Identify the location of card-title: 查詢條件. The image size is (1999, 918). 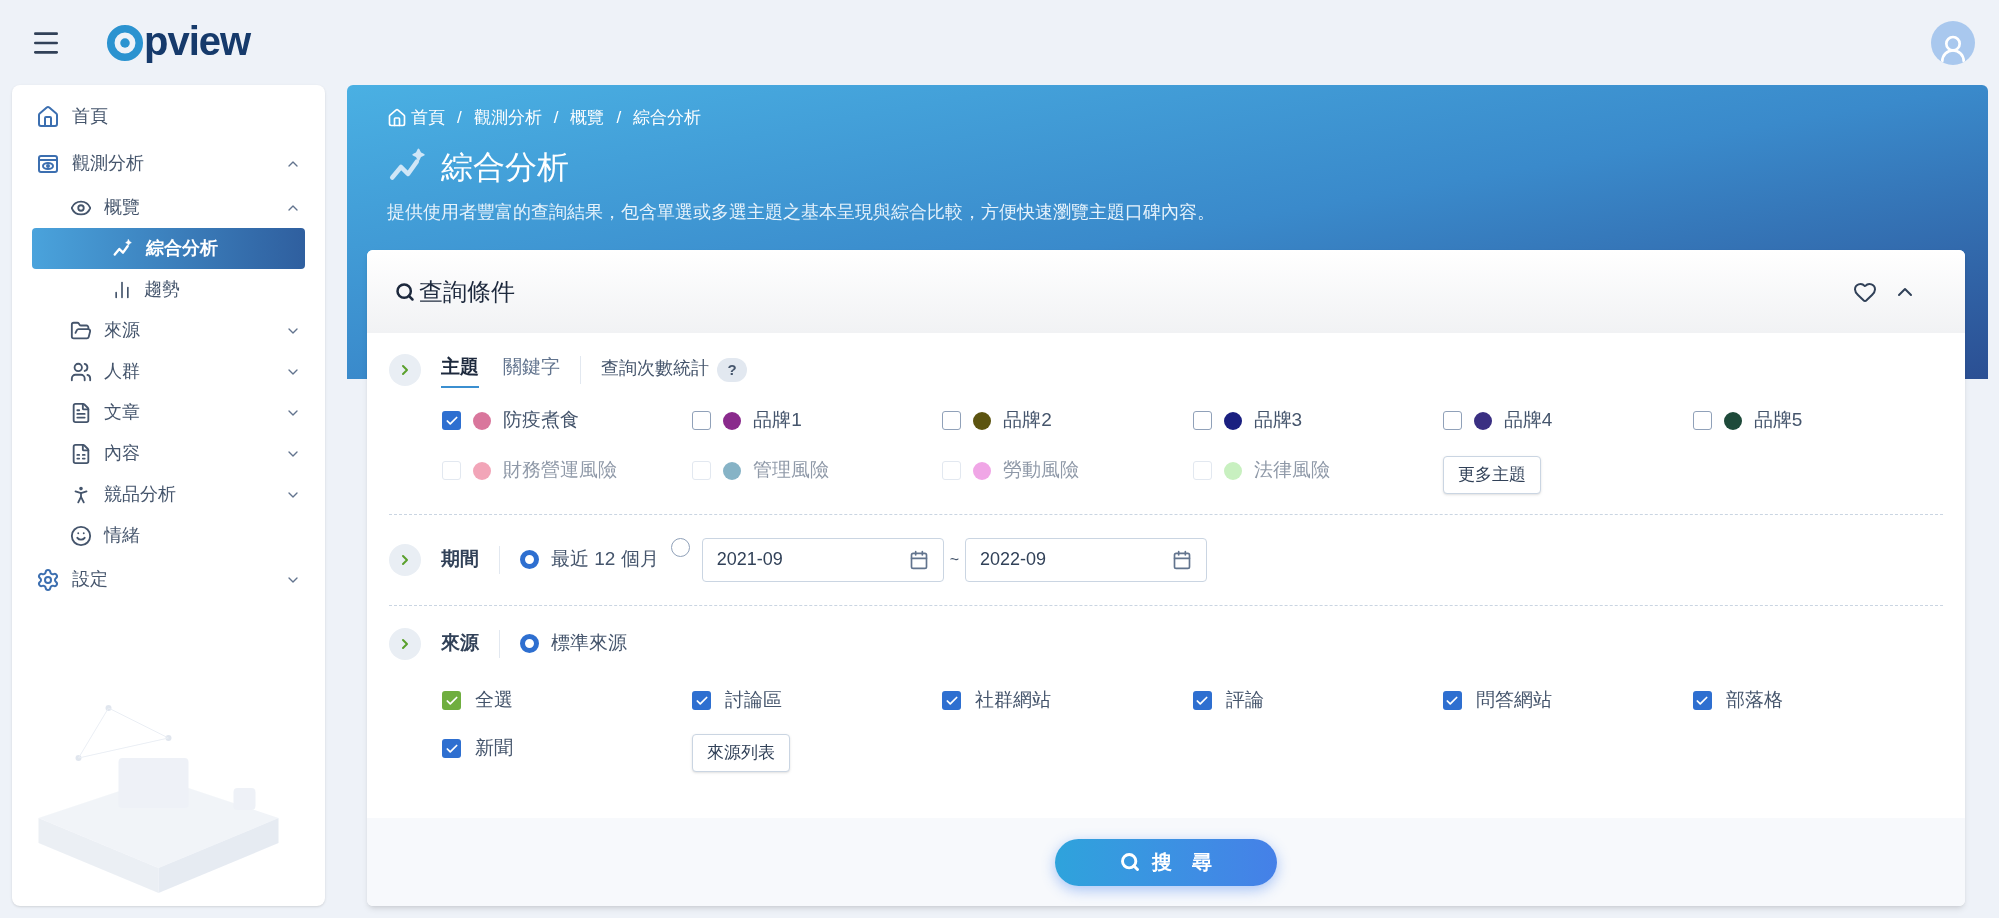
(467, 291).